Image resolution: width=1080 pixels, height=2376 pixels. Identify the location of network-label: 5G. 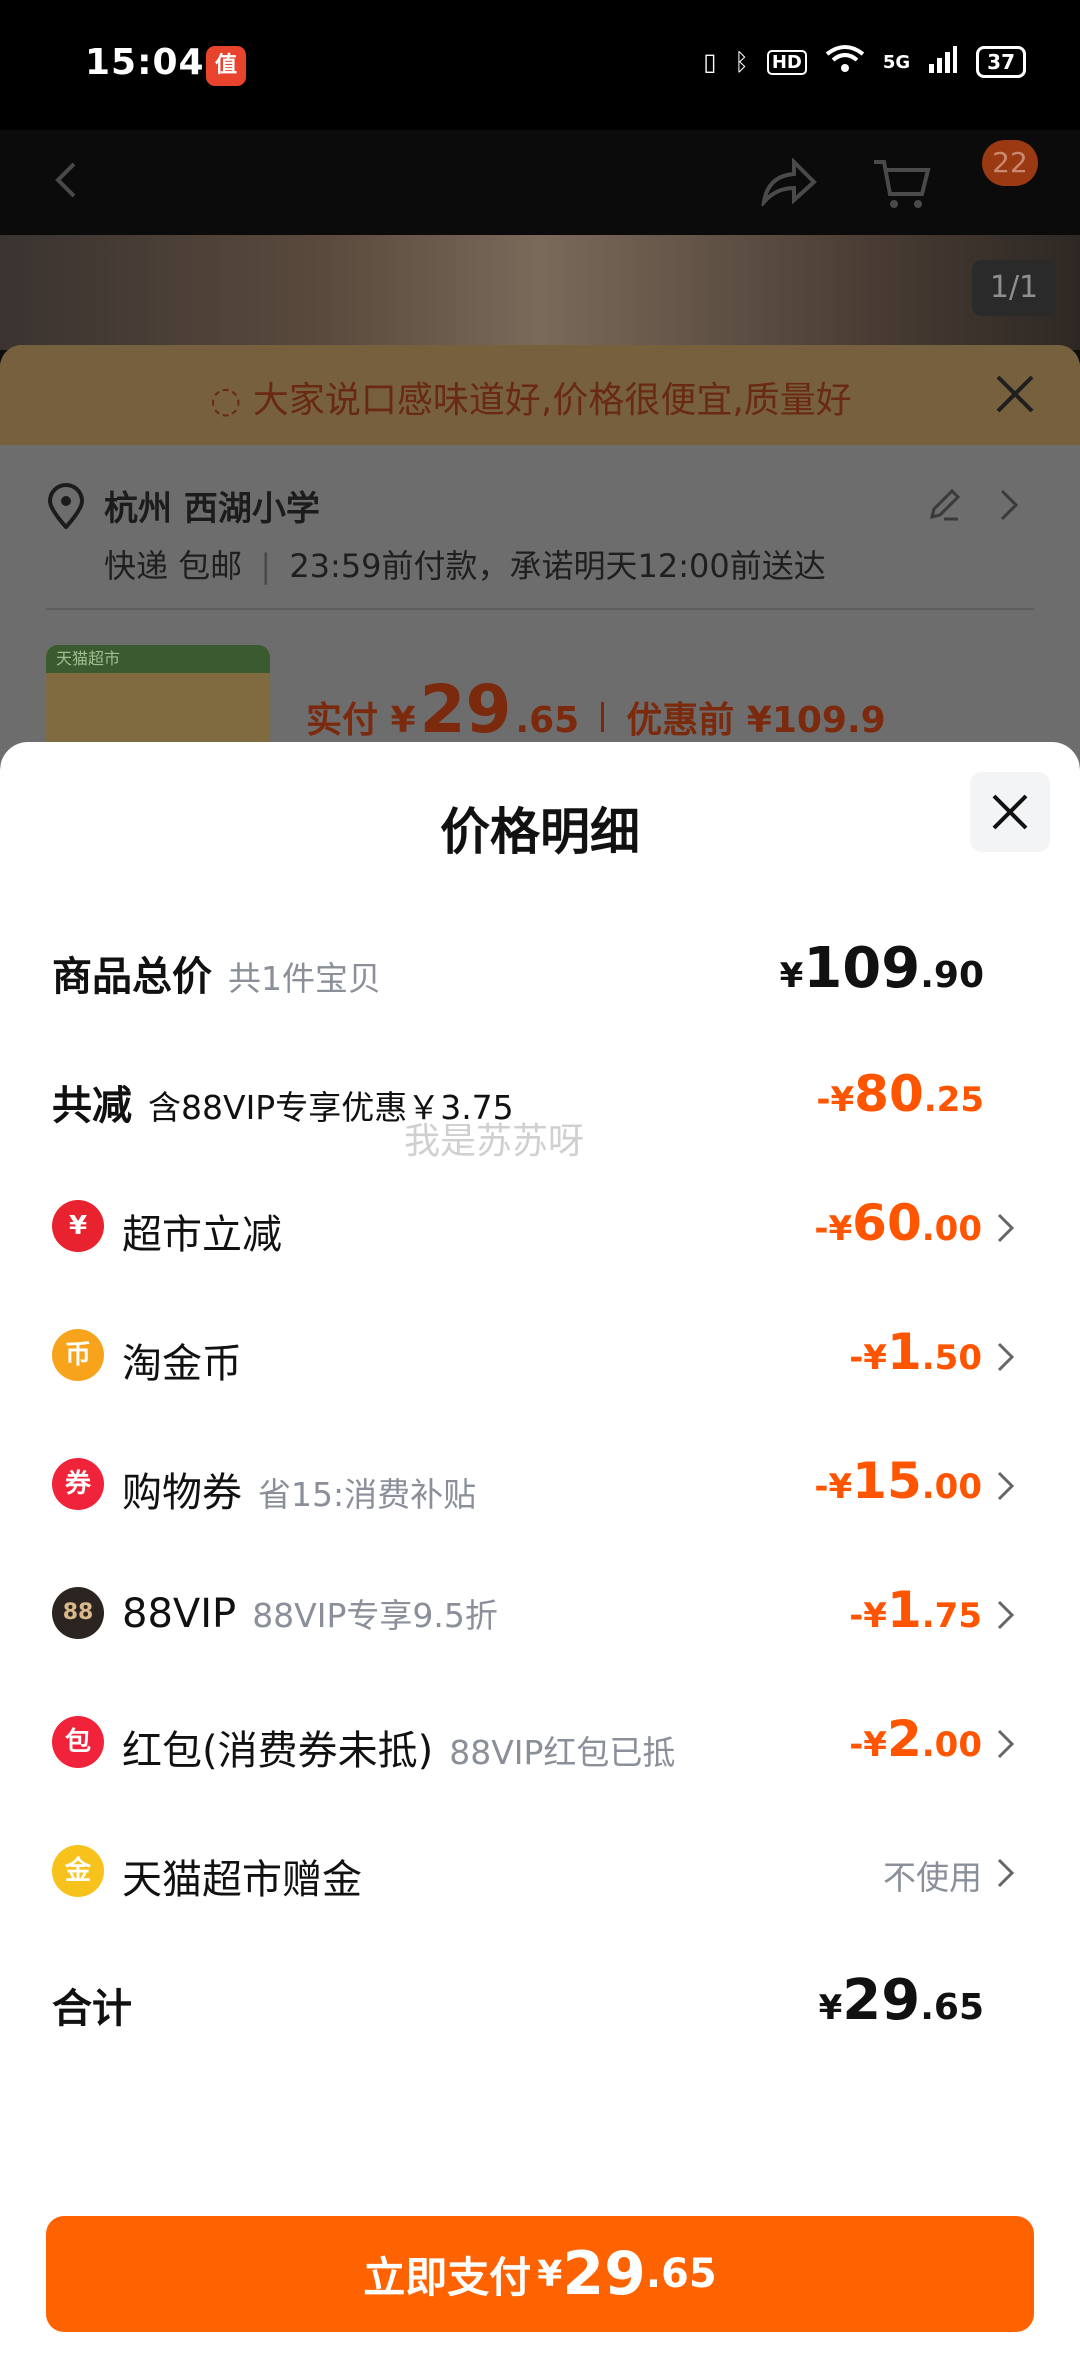
(896, 62).